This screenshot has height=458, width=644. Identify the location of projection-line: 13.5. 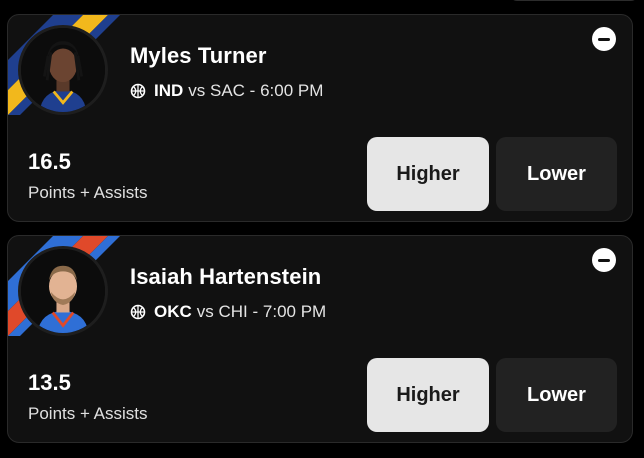
(49, 382).